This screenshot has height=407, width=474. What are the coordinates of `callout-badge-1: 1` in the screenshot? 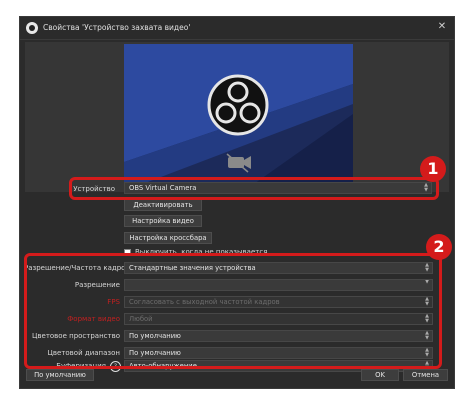 It's located at (433, 169).